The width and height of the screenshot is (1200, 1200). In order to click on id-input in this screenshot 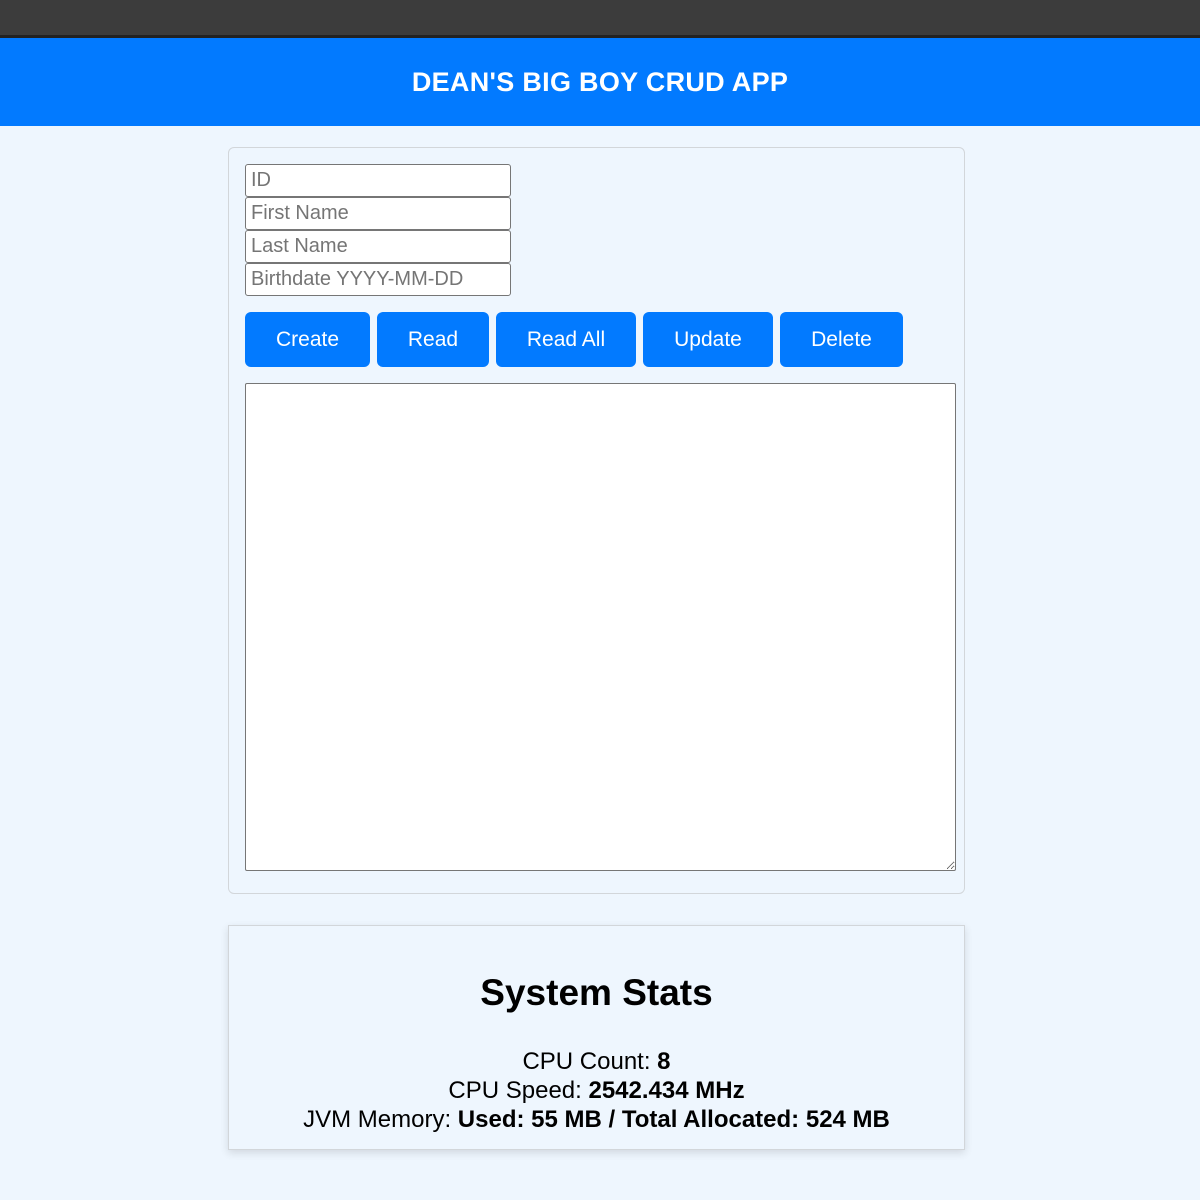, I will do `click(378, 180)`.